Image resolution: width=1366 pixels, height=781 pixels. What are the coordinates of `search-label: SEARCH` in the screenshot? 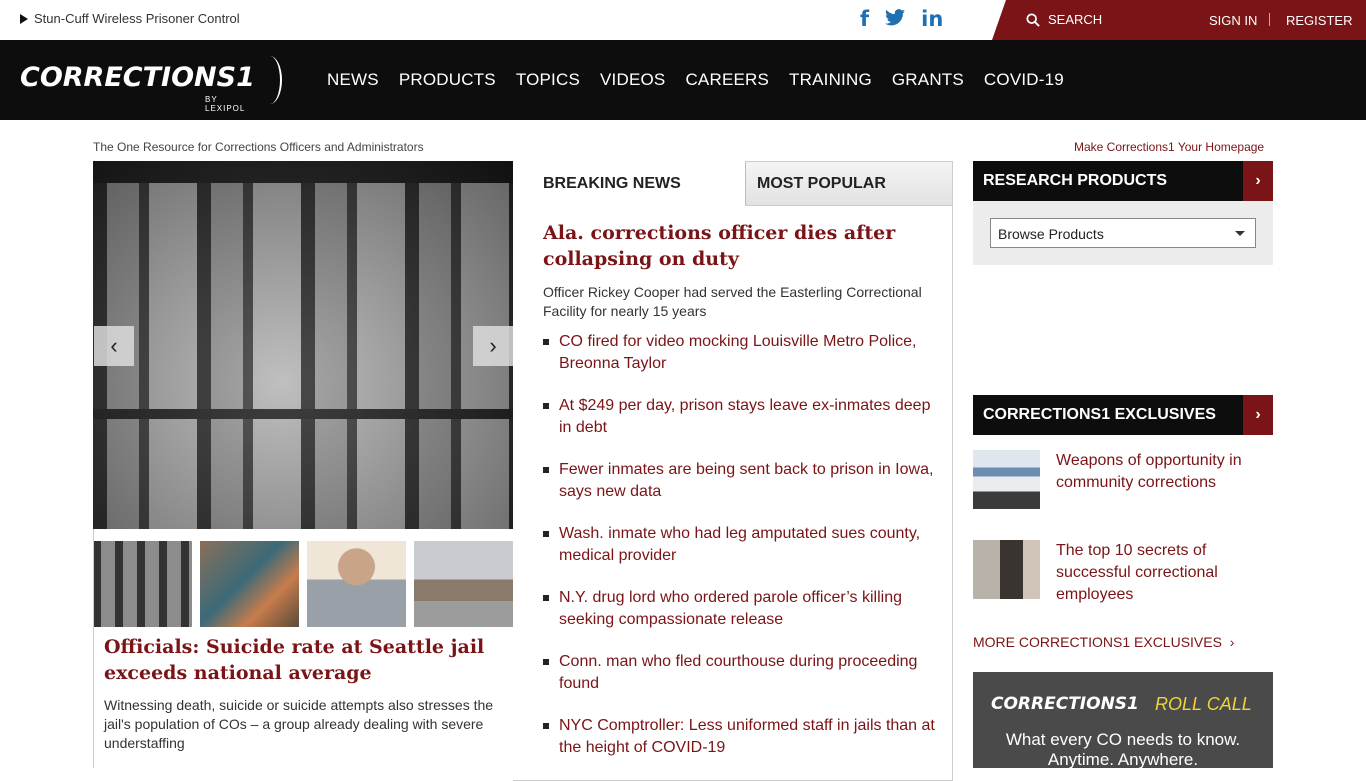 It's located at (1075, 19).